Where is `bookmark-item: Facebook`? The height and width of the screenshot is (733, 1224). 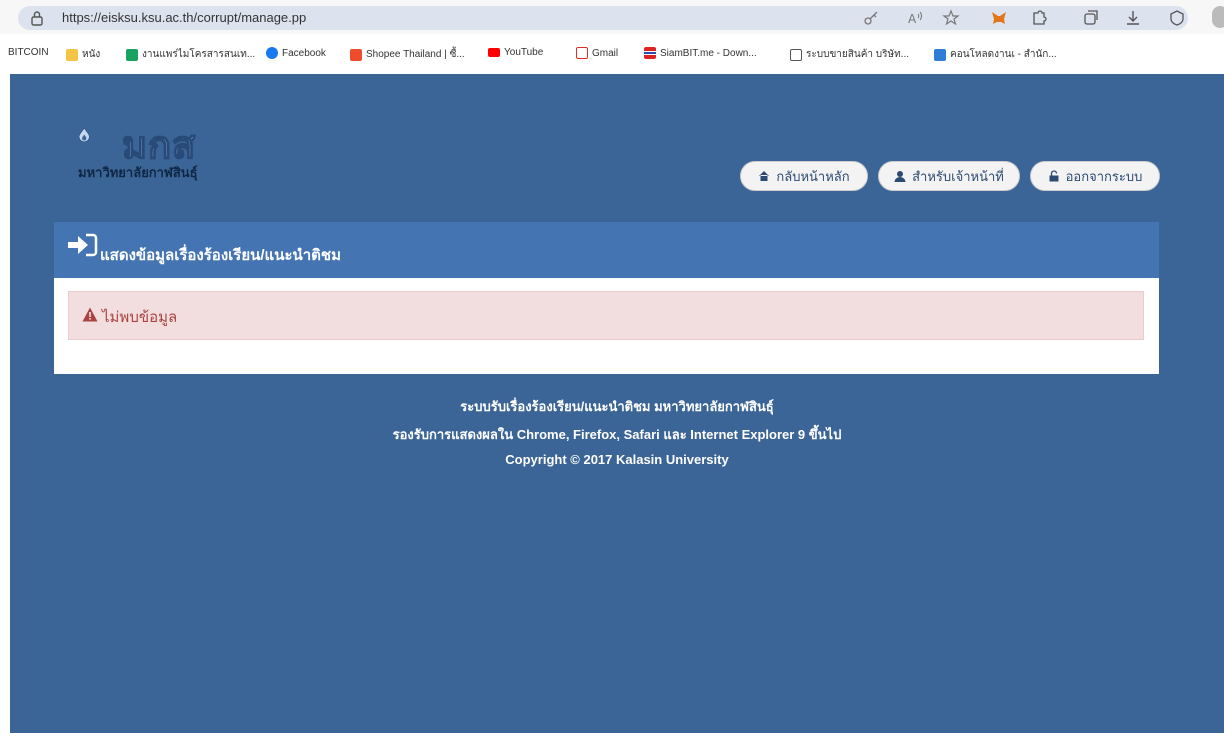
bookmark-item: Facebook is located at coordinates (296, 53).